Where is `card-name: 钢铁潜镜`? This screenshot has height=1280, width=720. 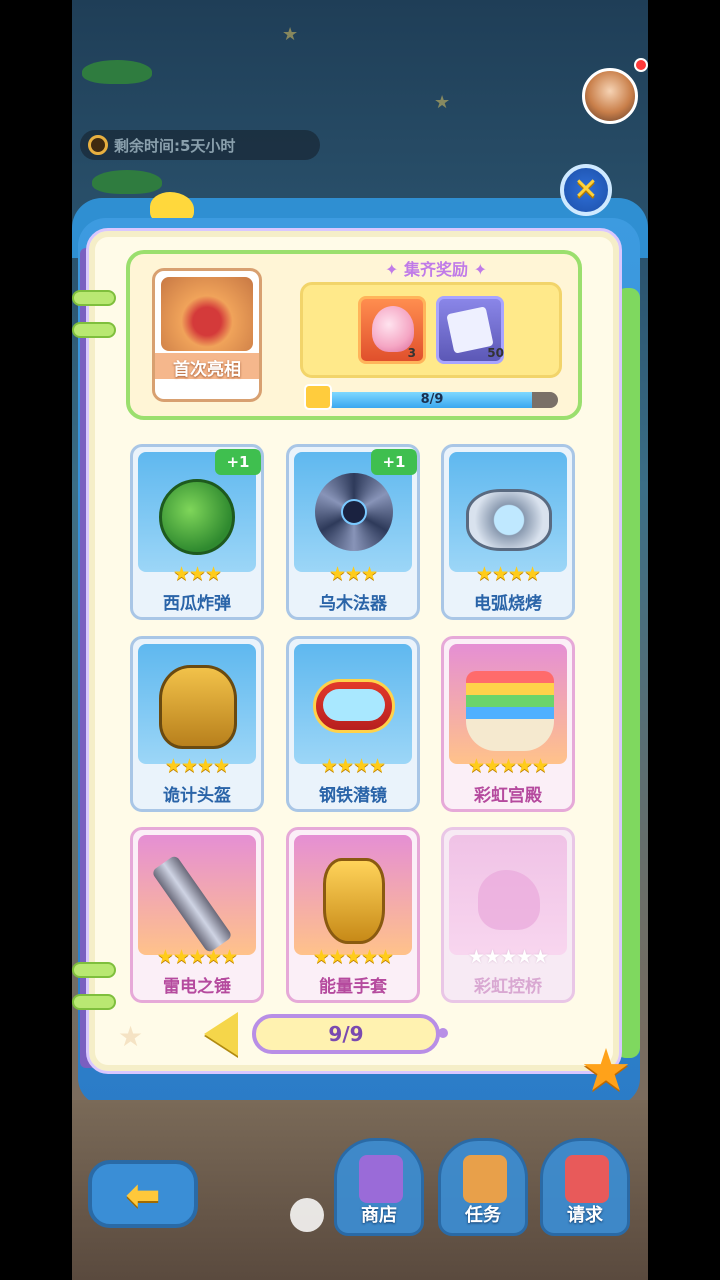 card-name: 钢铁潜镜 is located at coordinates (353, 796).